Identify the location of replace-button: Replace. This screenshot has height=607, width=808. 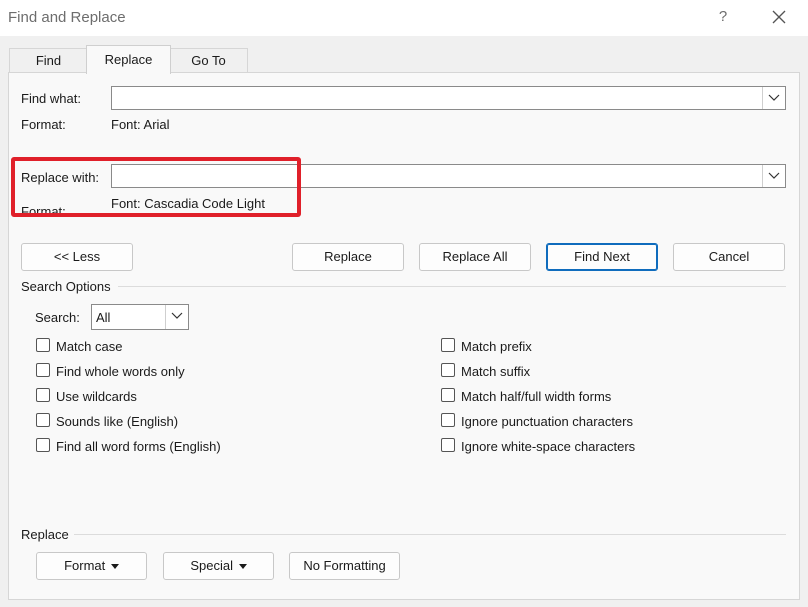
(348, 257).